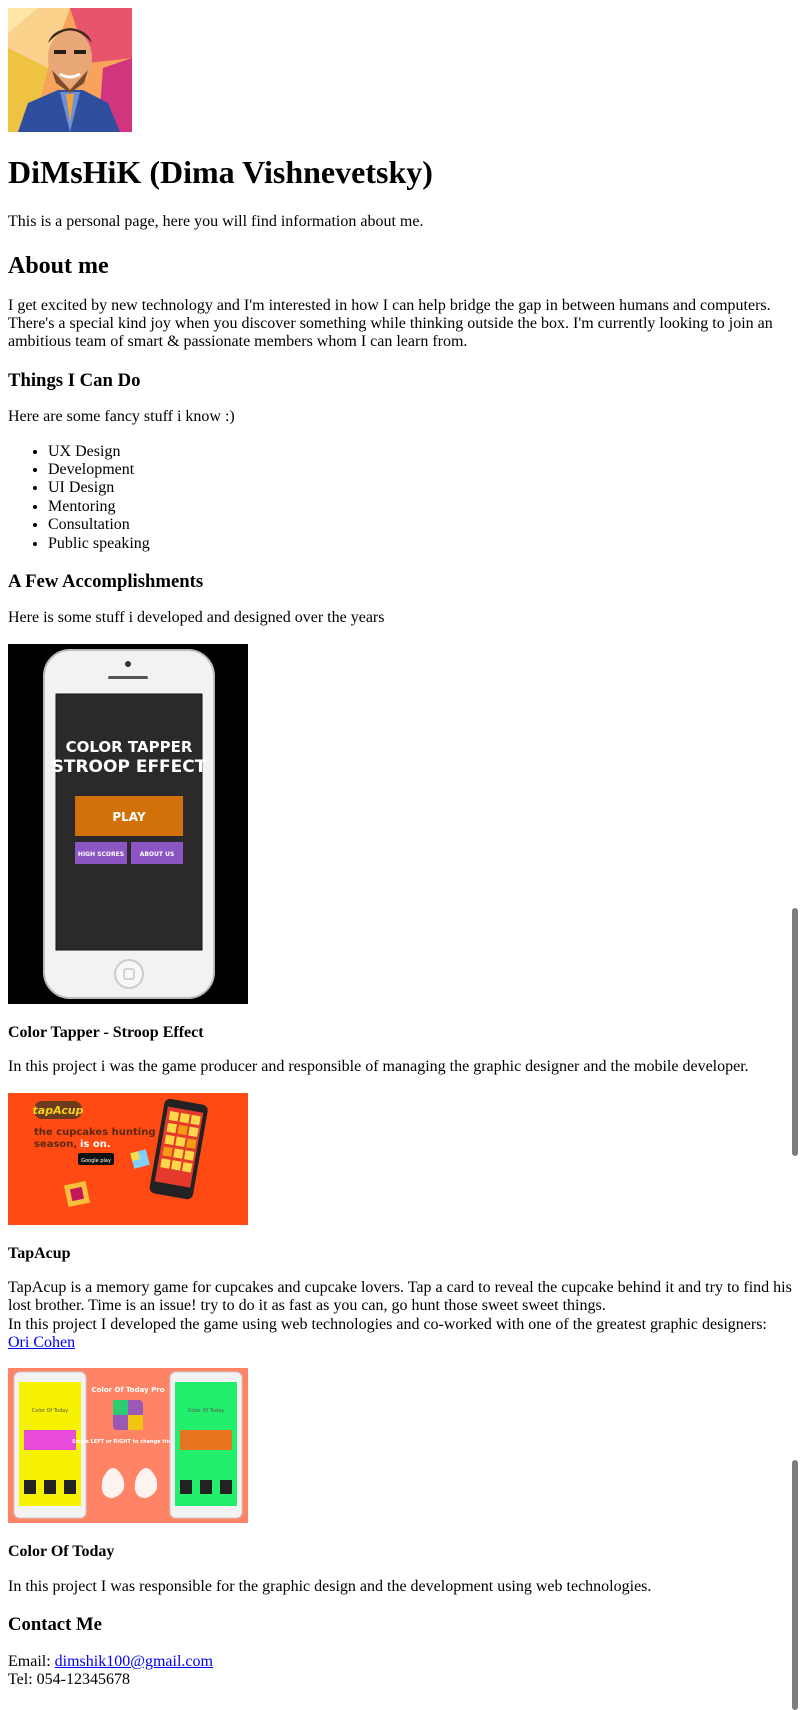 The width and height of the screenshot is (800, 1710). Describe the element at coordinates (420, 525) in the screenshot. I see `list-item: Consultation` at that location.